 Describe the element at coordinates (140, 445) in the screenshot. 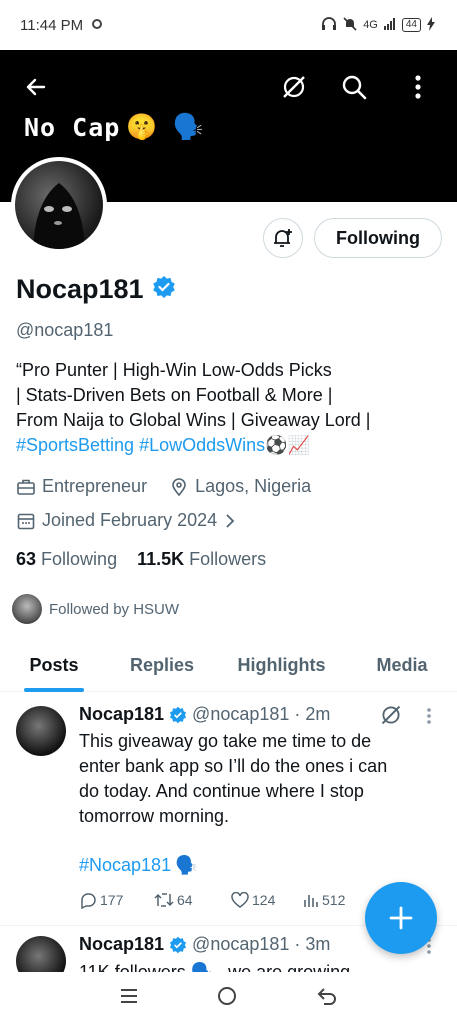

I see `bio-hashtags: #SportsBetting #LowOddsWins` at that location.